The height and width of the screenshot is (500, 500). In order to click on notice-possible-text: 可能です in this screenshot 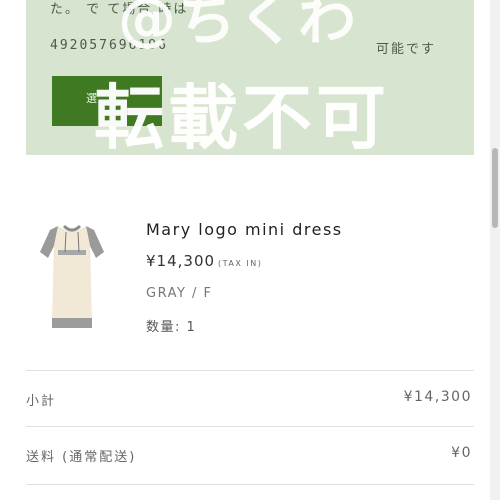, I will do `click(406, 49)`.